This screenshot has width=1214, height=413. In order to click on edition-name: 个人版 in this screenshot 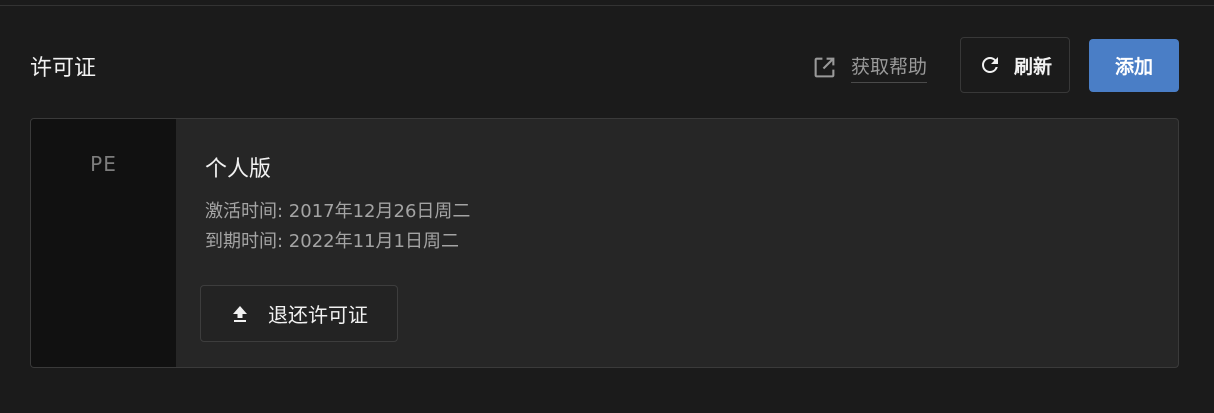, I will do `click(238, 169)`.